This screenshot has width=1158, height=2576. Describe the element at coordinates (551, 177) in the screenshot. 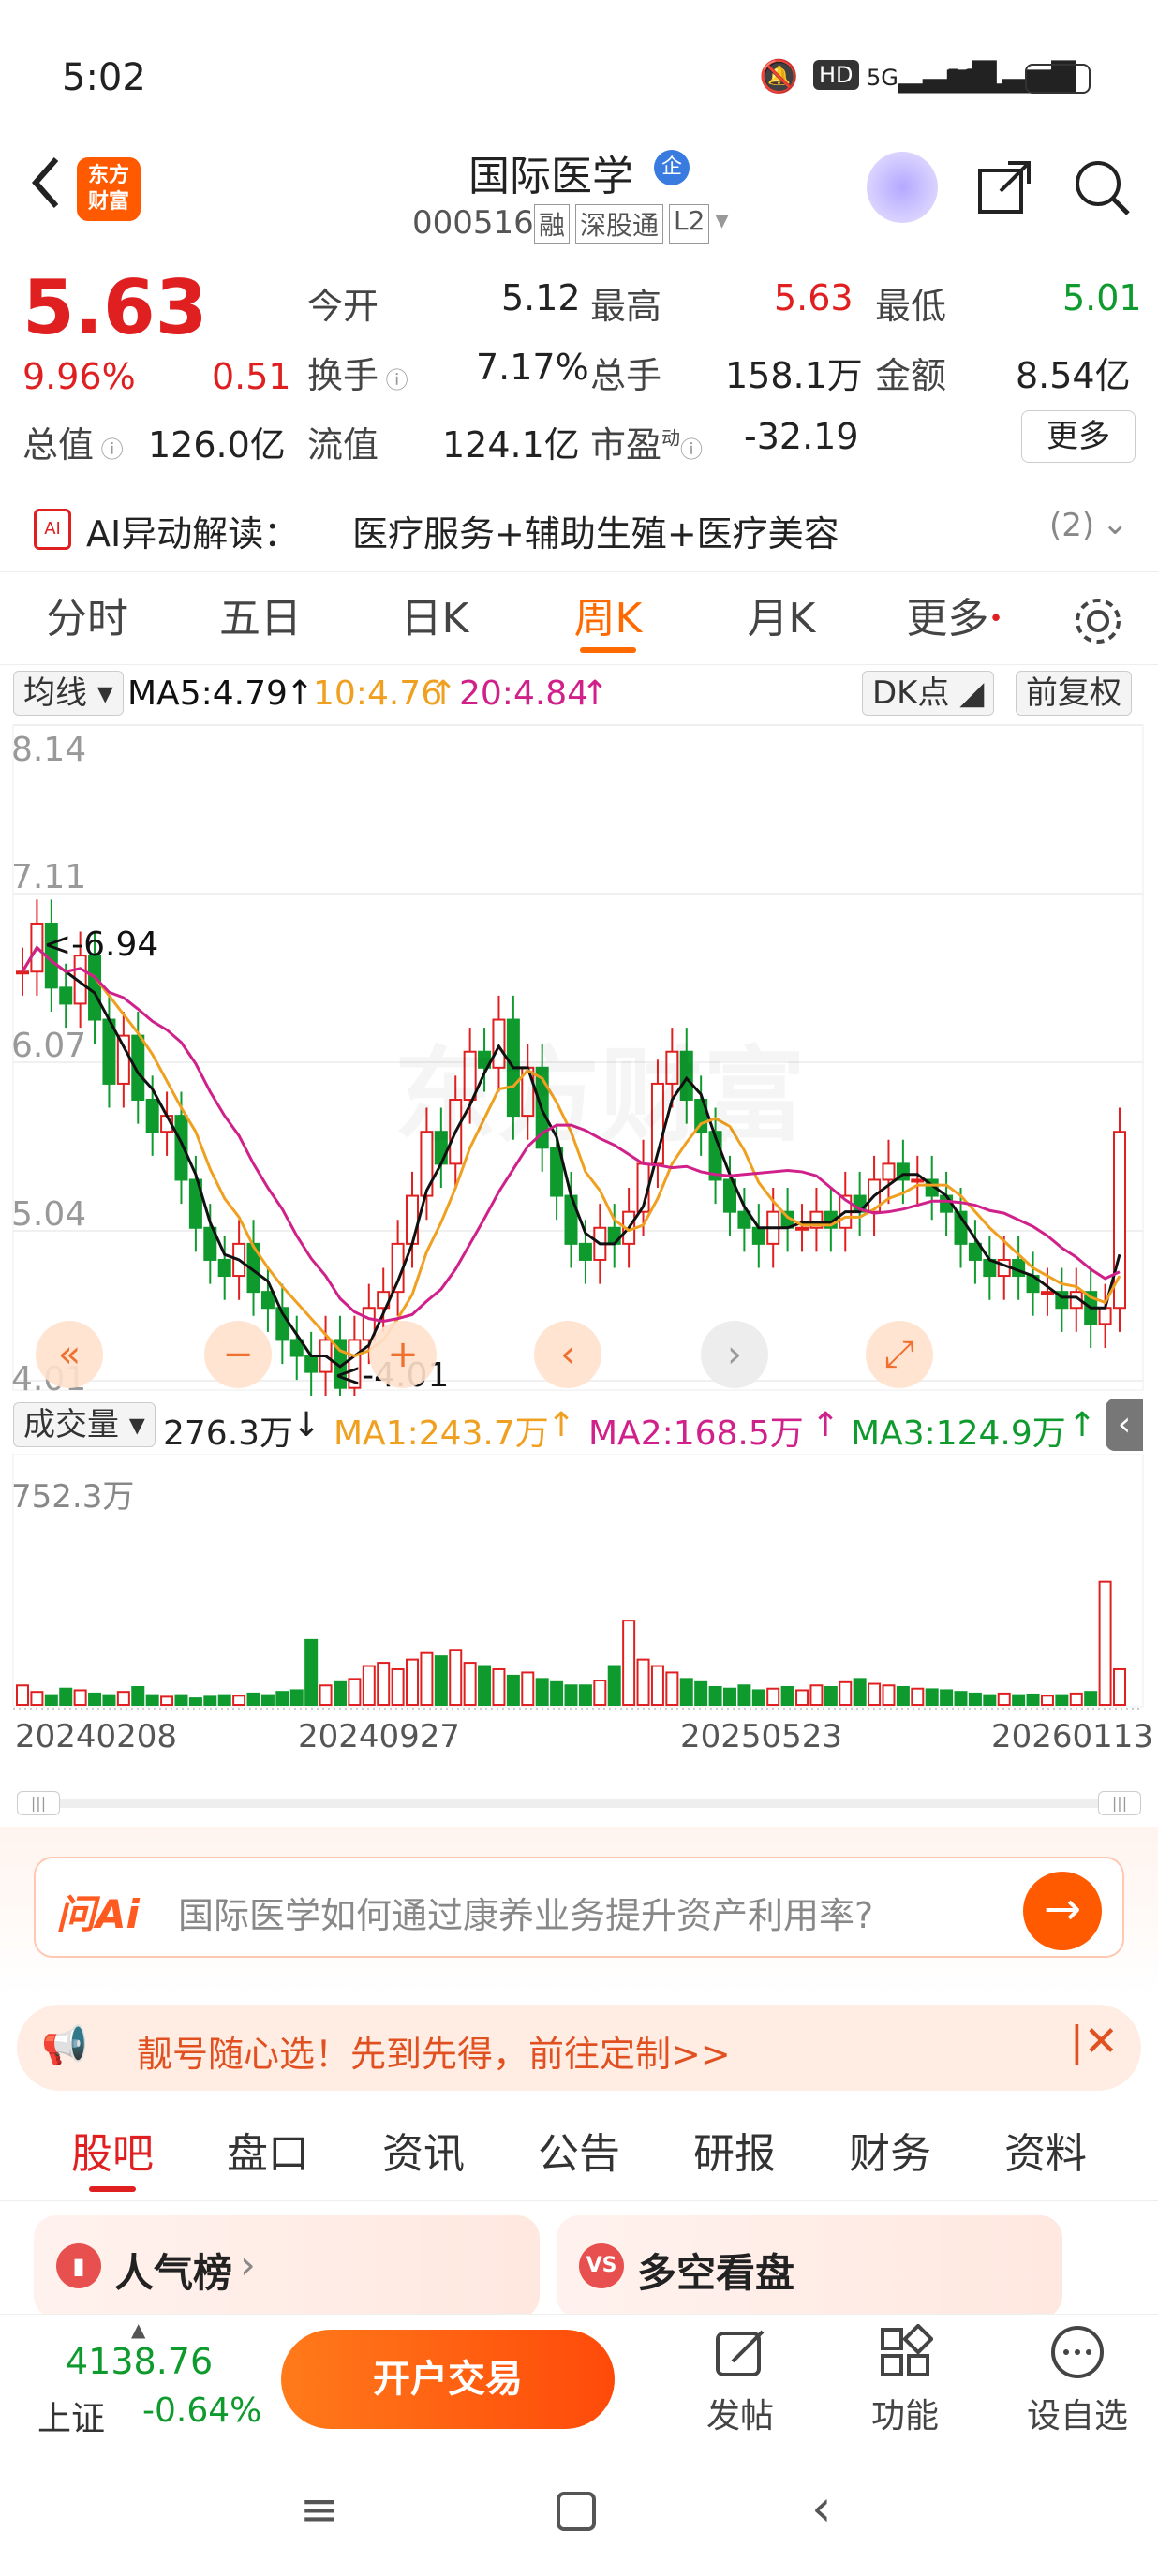

I see `stock-name: 国际医学` at that location.